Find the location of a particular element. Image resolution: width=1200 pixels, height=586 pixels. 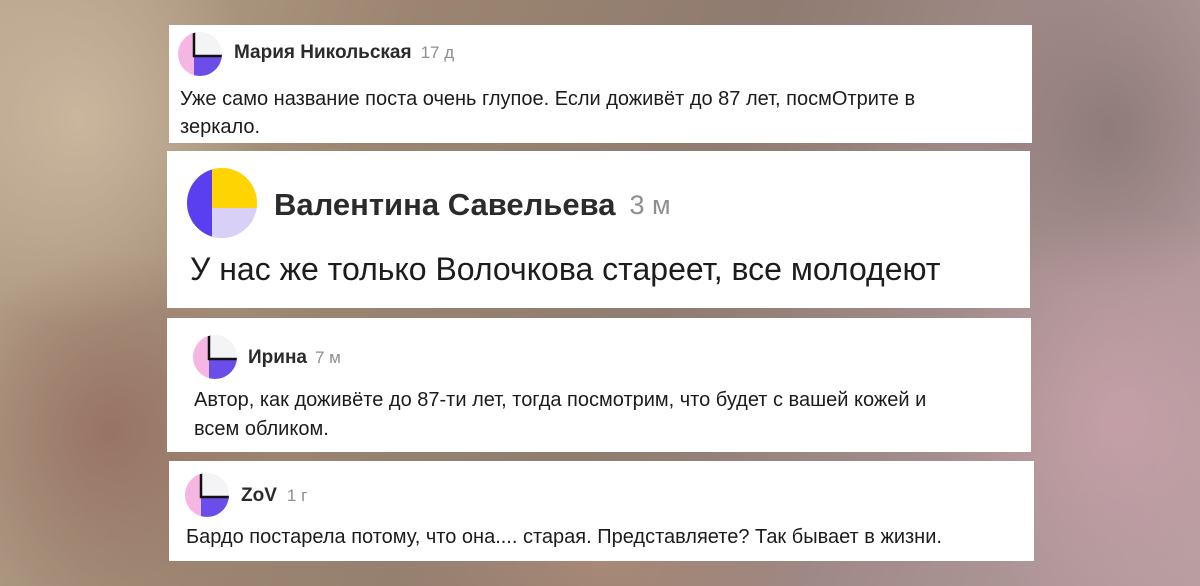

comment-time: 17 д is located at coordinates (437, 52).